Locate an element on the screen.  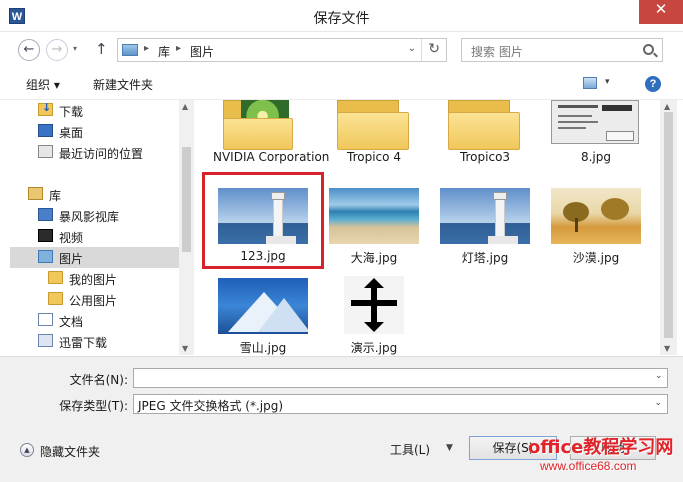
window-title: 保存文件 is located at coordinates (341, 19).